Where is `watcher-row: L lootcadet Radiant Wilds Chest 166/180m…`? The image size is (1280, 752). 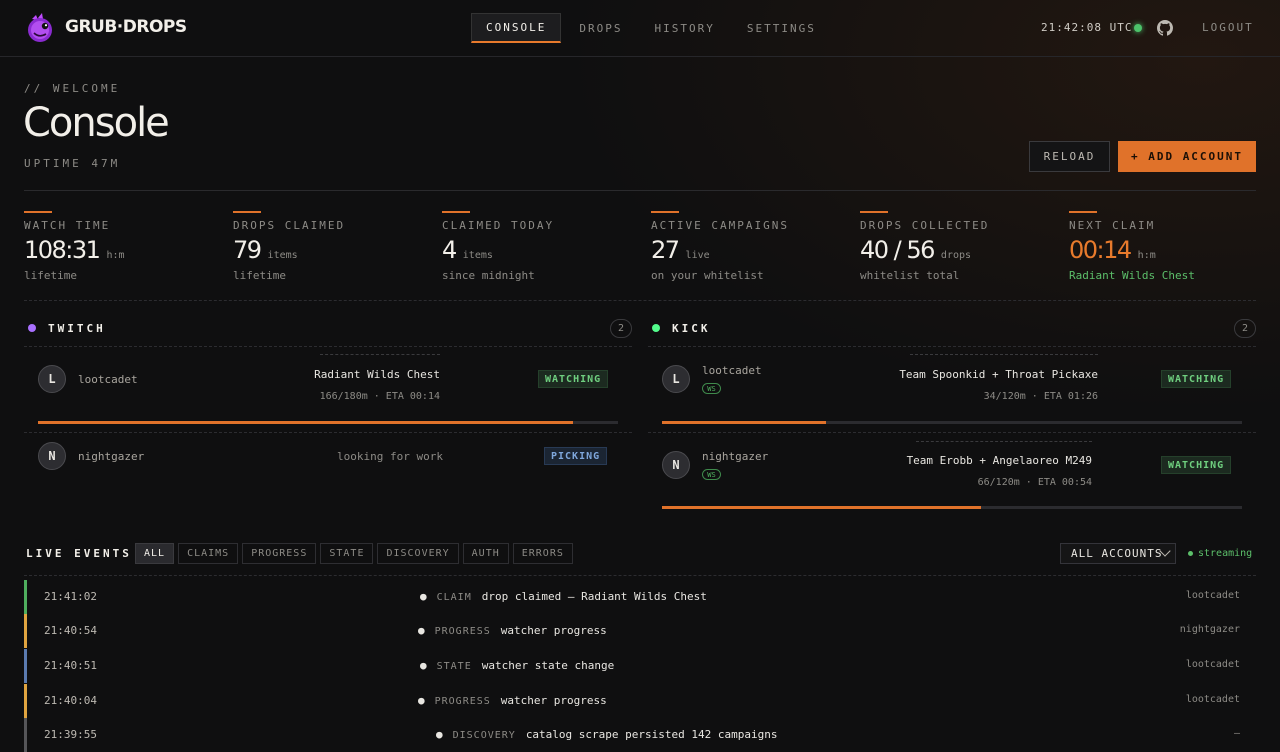
watcher-row: L lootcadet Radiant Wilds Chest 166/180m… is located at coordinates (328, 385).